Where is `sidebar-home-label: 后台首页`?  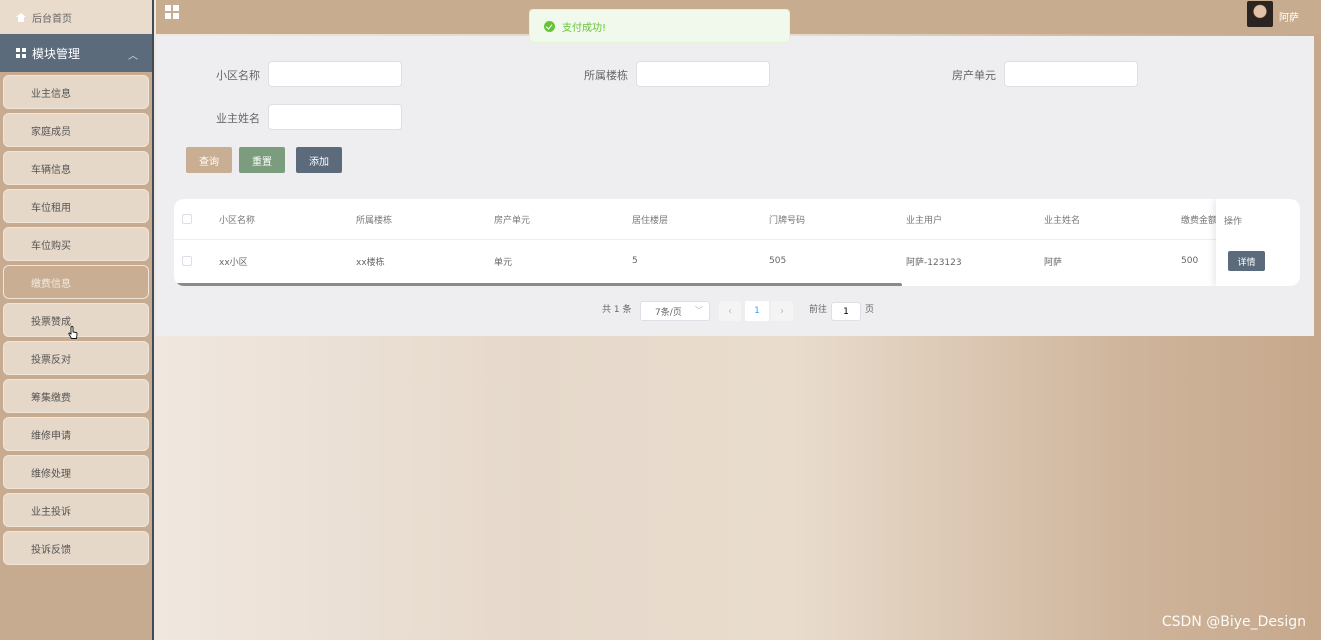 sidebar-home-label: 后台首页 is located at coordinates (52, 19).